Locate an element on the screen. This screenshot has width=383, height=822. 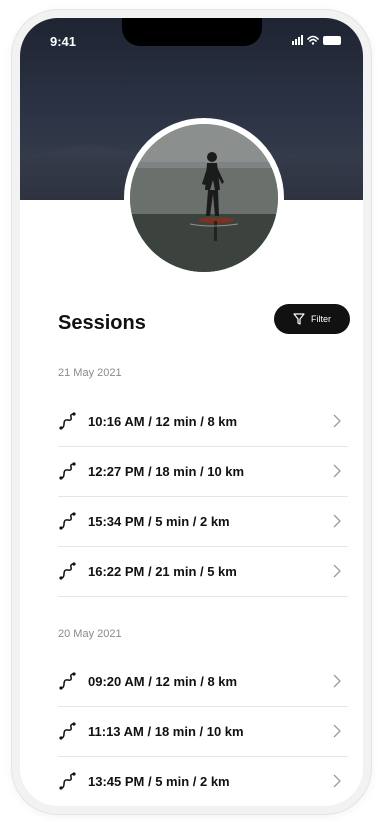
date-heading: 20 May 2021 is located at coordinates (90, 634).